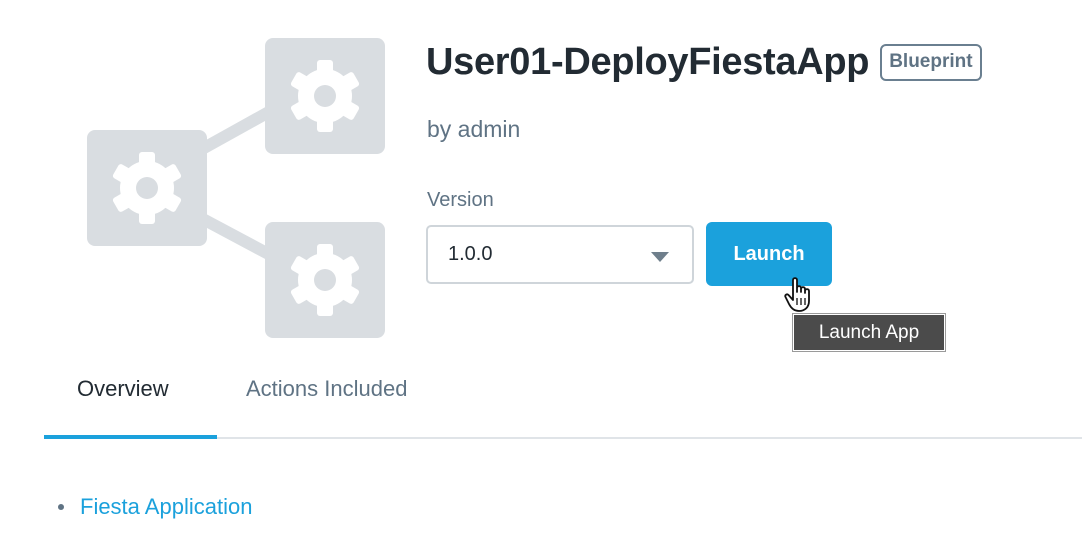  I want to click on page-title: User01-DeployFiestaApp, so click(648, 62).